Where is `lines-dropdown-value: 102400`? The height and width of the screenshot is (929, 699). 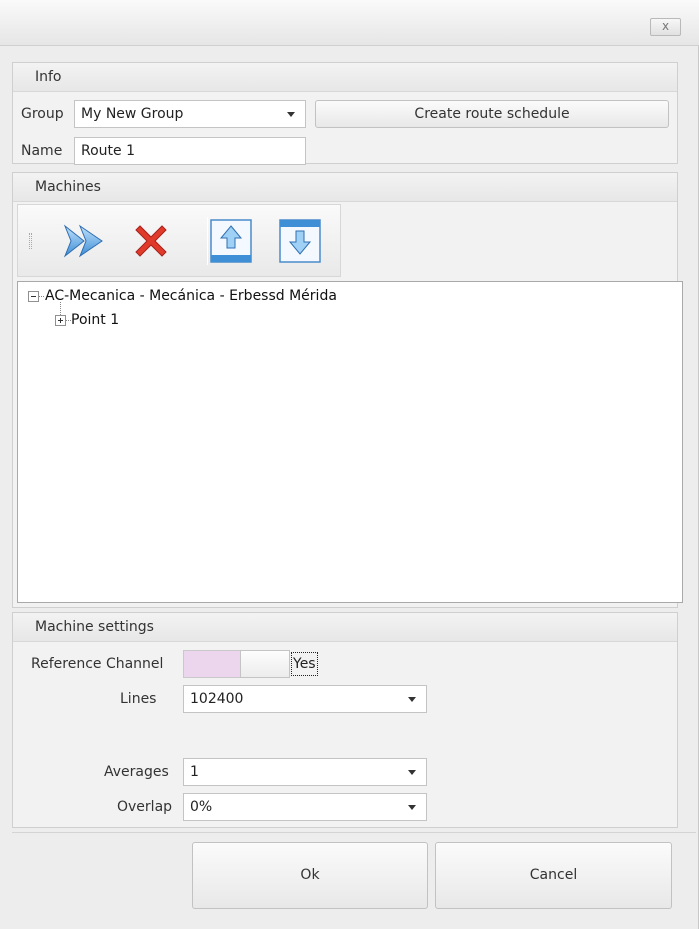 lines-dropdown-value: 102400 is located at coordinates (217, 699).